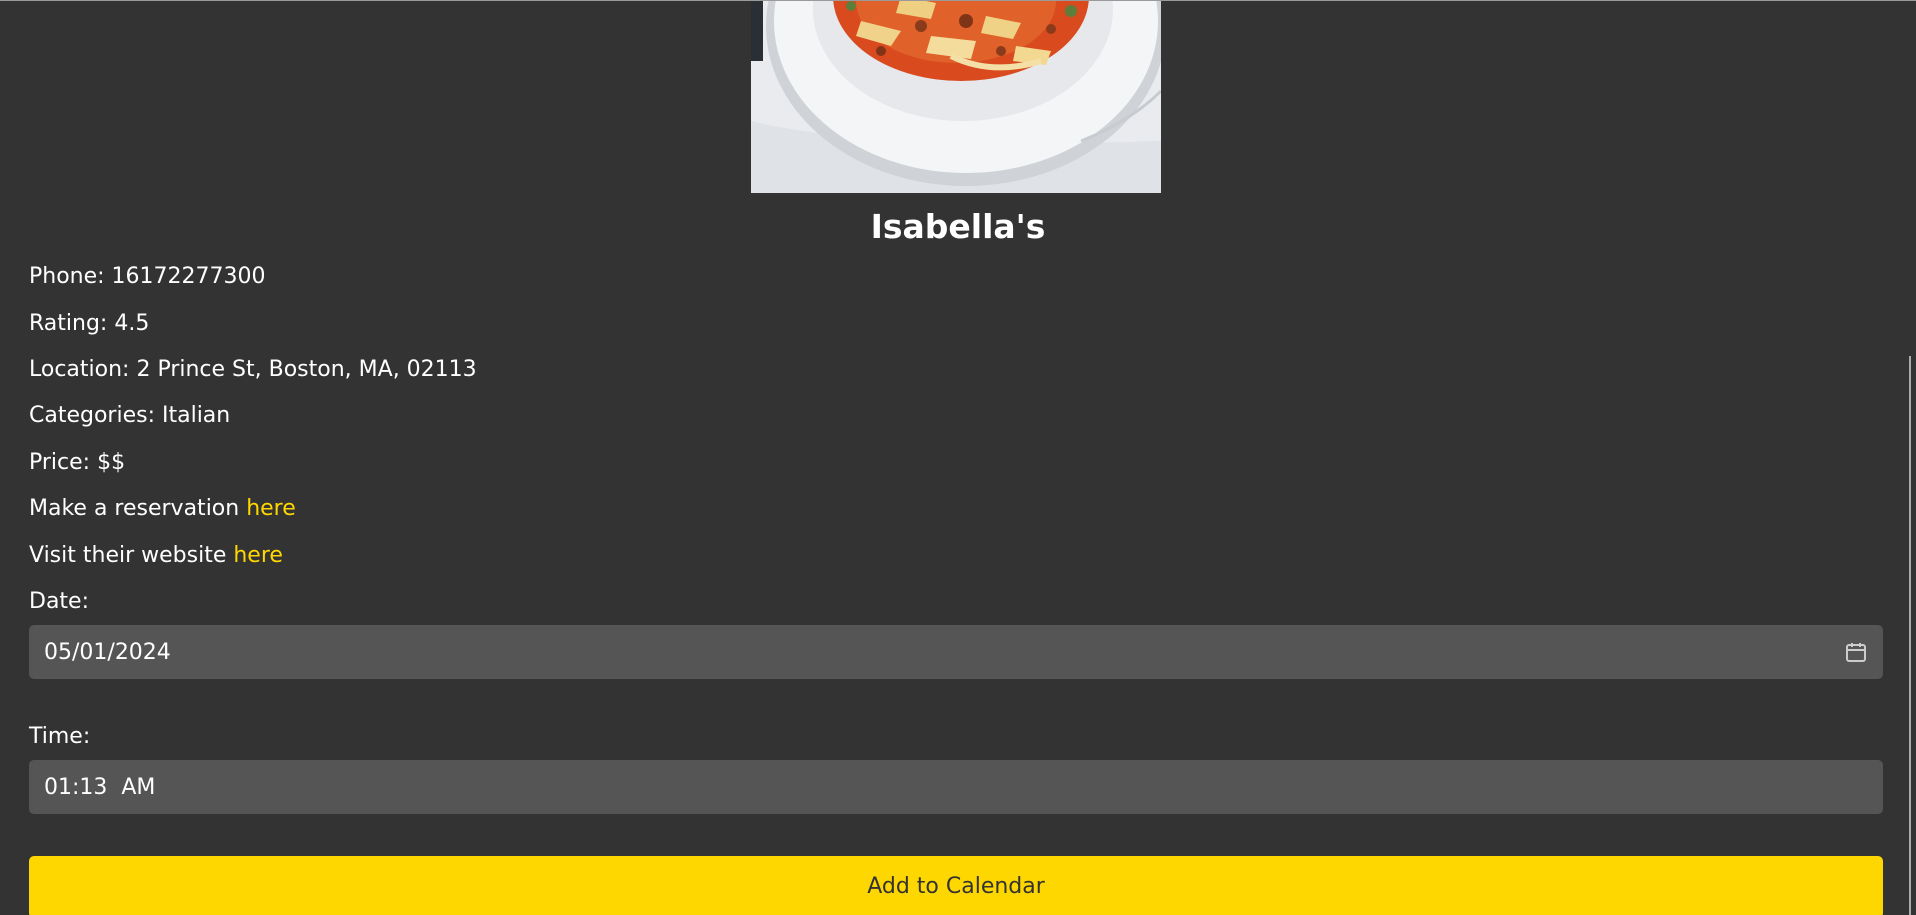 The height and width of the screenshot is (915, 1916). I want to click on rating-text: Rating: 4.5, so click(89, 323).